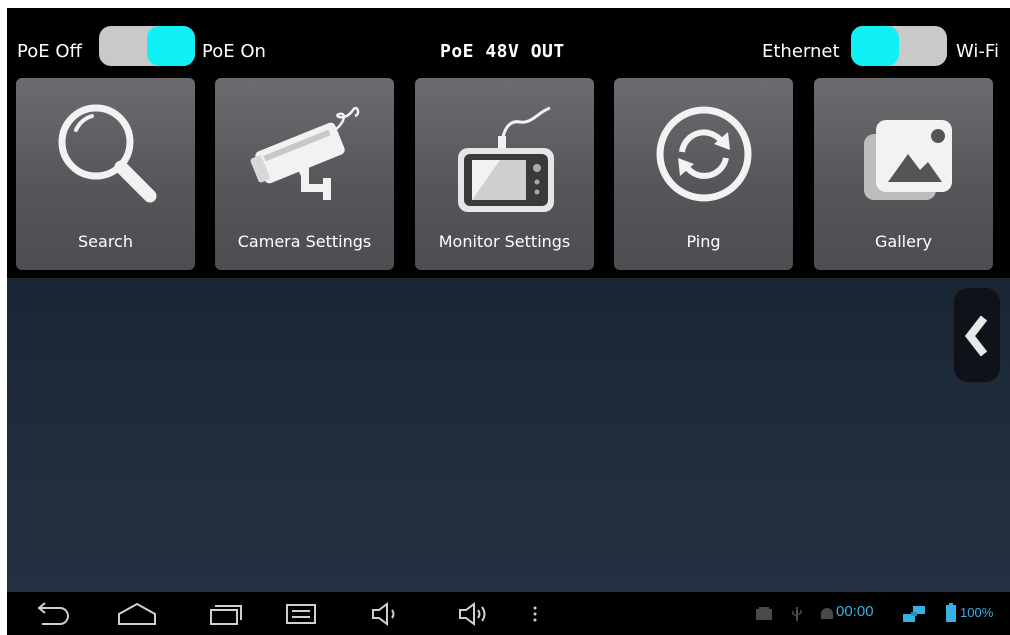 The height and width of the screenshot is (635, 1010). I want to click on back-button, so click(50, 613).